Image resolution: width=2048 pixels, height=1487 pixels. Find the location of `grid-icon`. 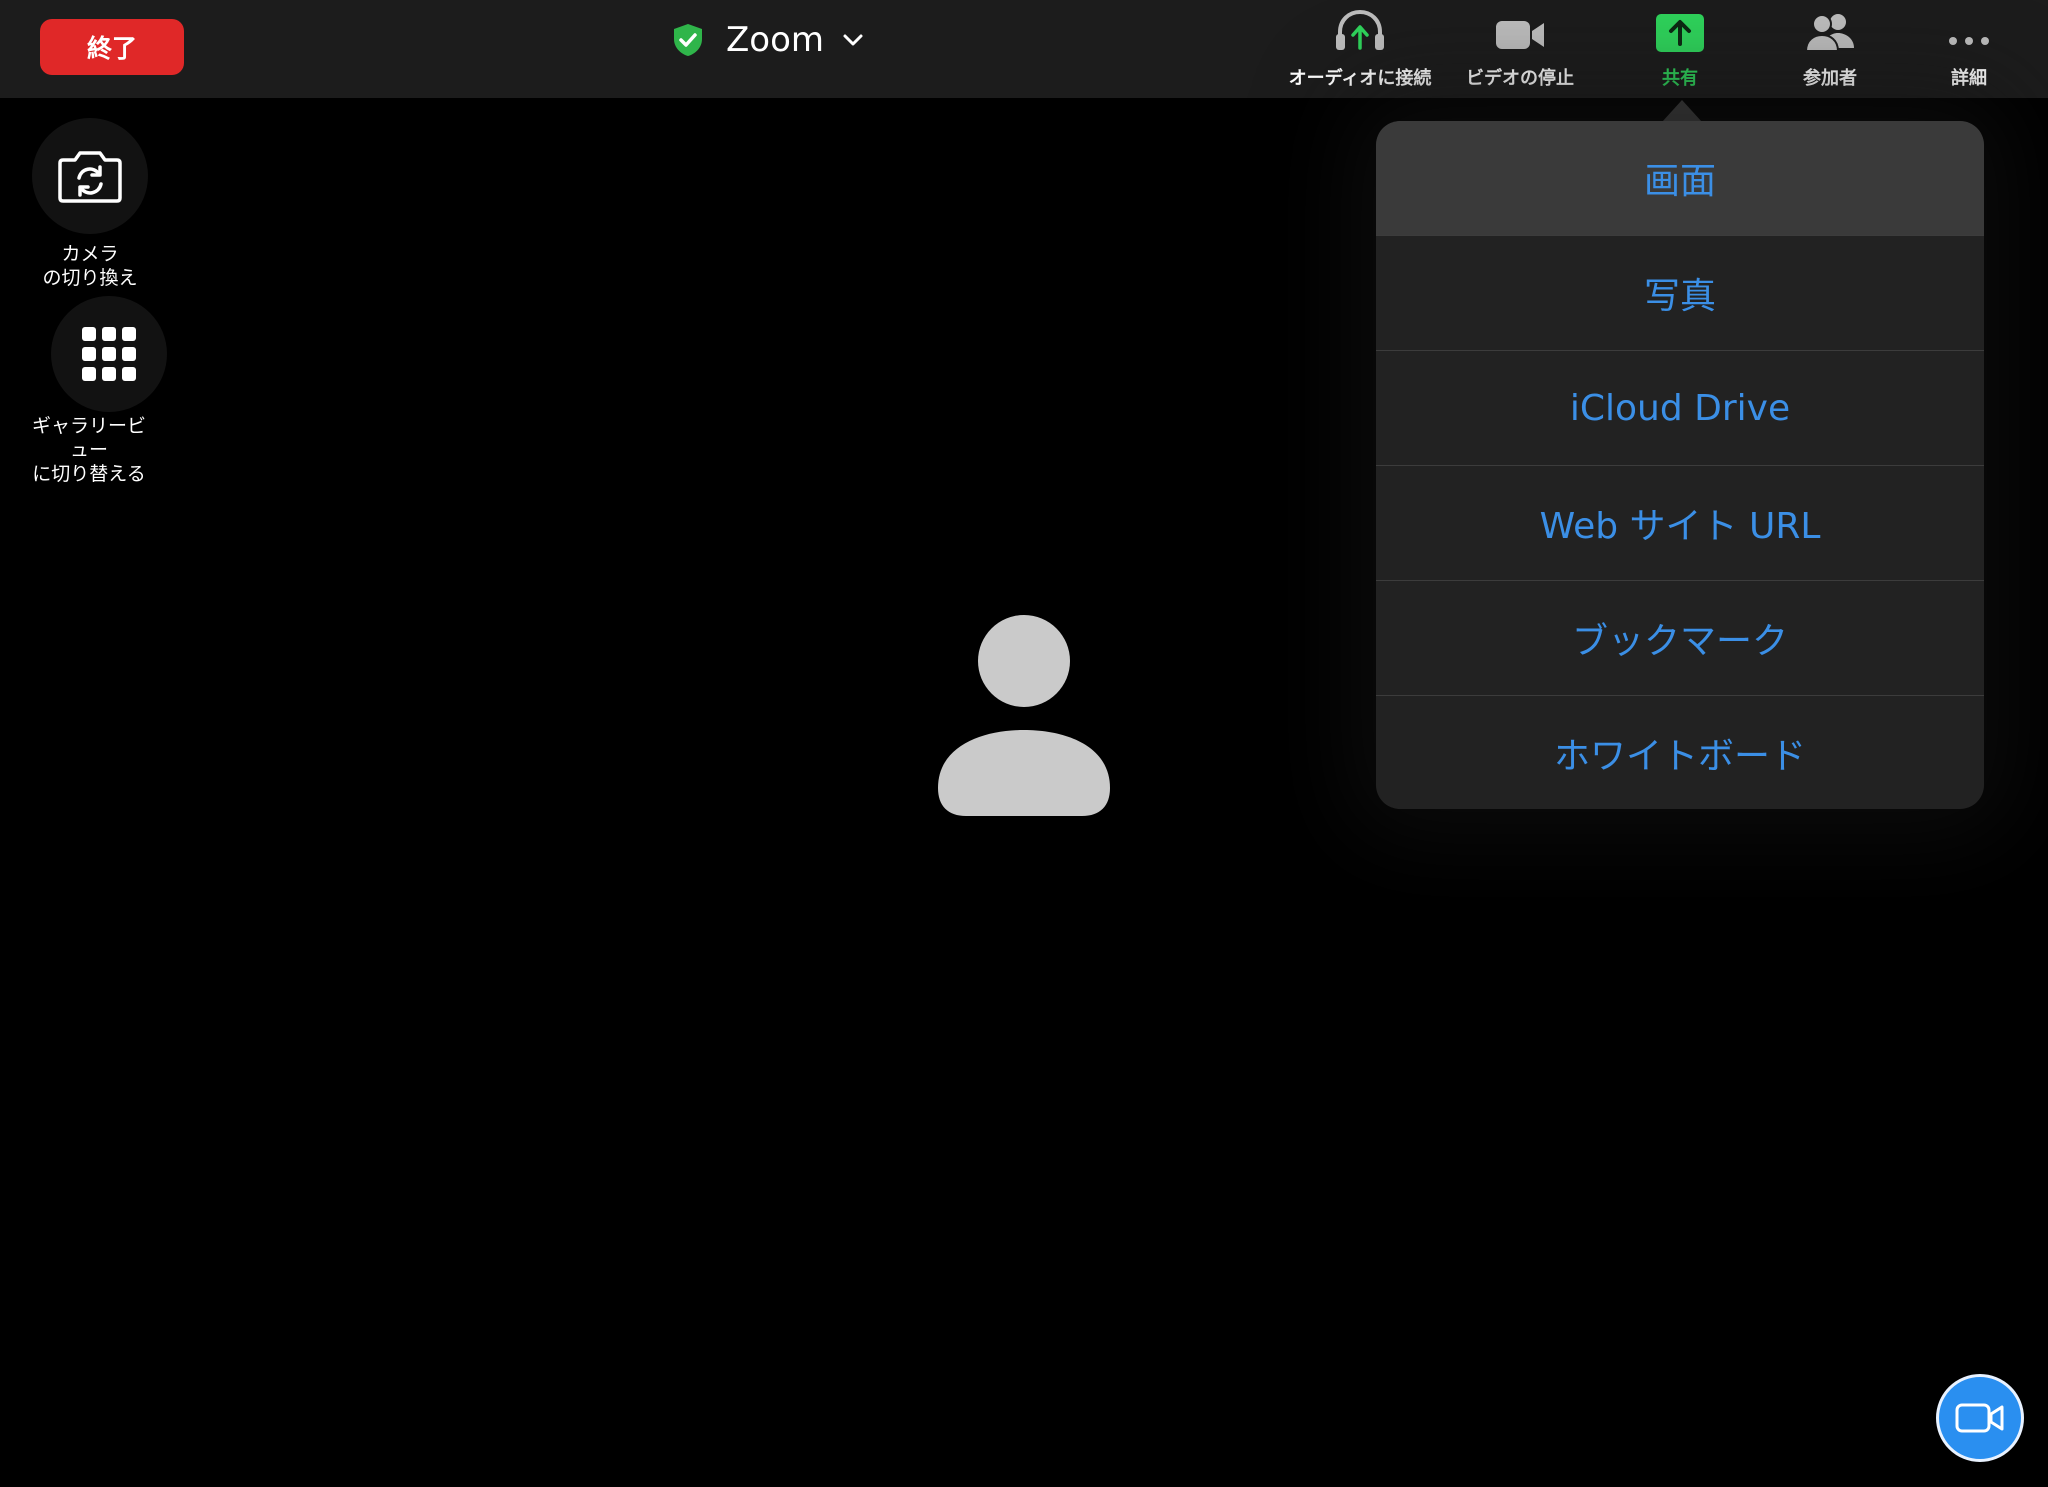

grid-icon is located at coordinates (109, 354).